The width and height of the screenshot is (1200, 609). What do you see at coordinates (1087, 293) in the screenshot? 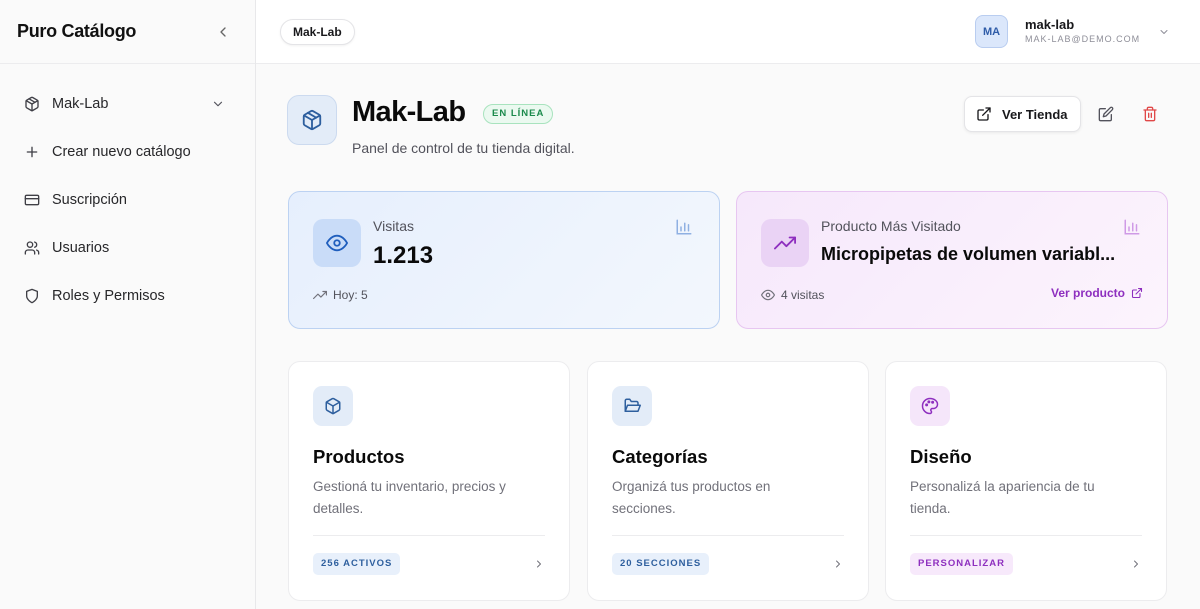
I see `view-product-label: Ver producto` at bounding box center [1087, 293].